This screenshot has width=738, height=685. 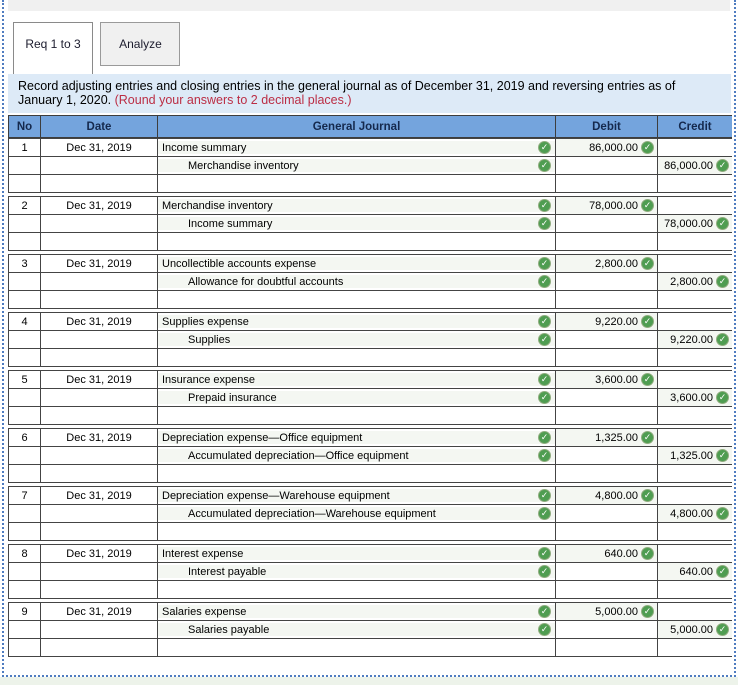 I want to click on credit-account-cell: Merchandise inventory ✓, so click(x=356, y=165).